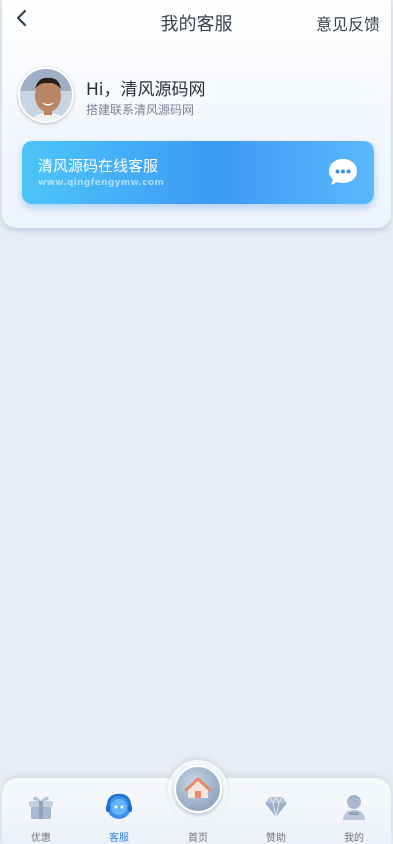 This screenshot has width=393, height=844. Describe the element at coordinates (354, 838) in the screenshot. I see `tab-mine-label: 我的` at that location.